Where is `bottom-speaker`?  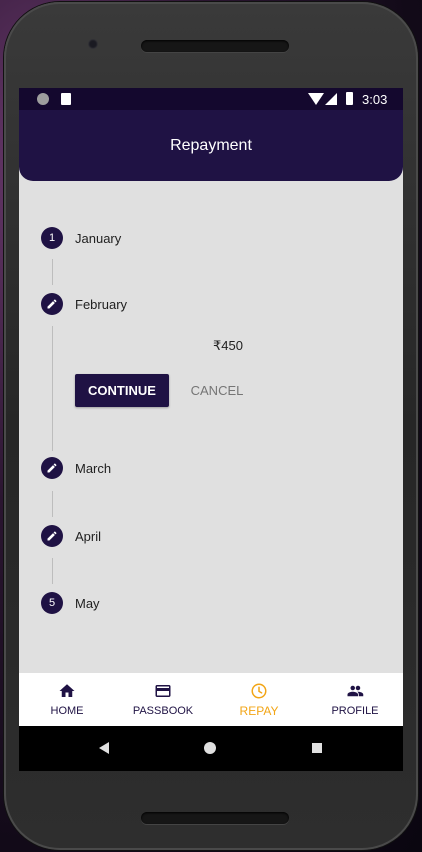 bottom-speaker is located at coordinates (215, 818).